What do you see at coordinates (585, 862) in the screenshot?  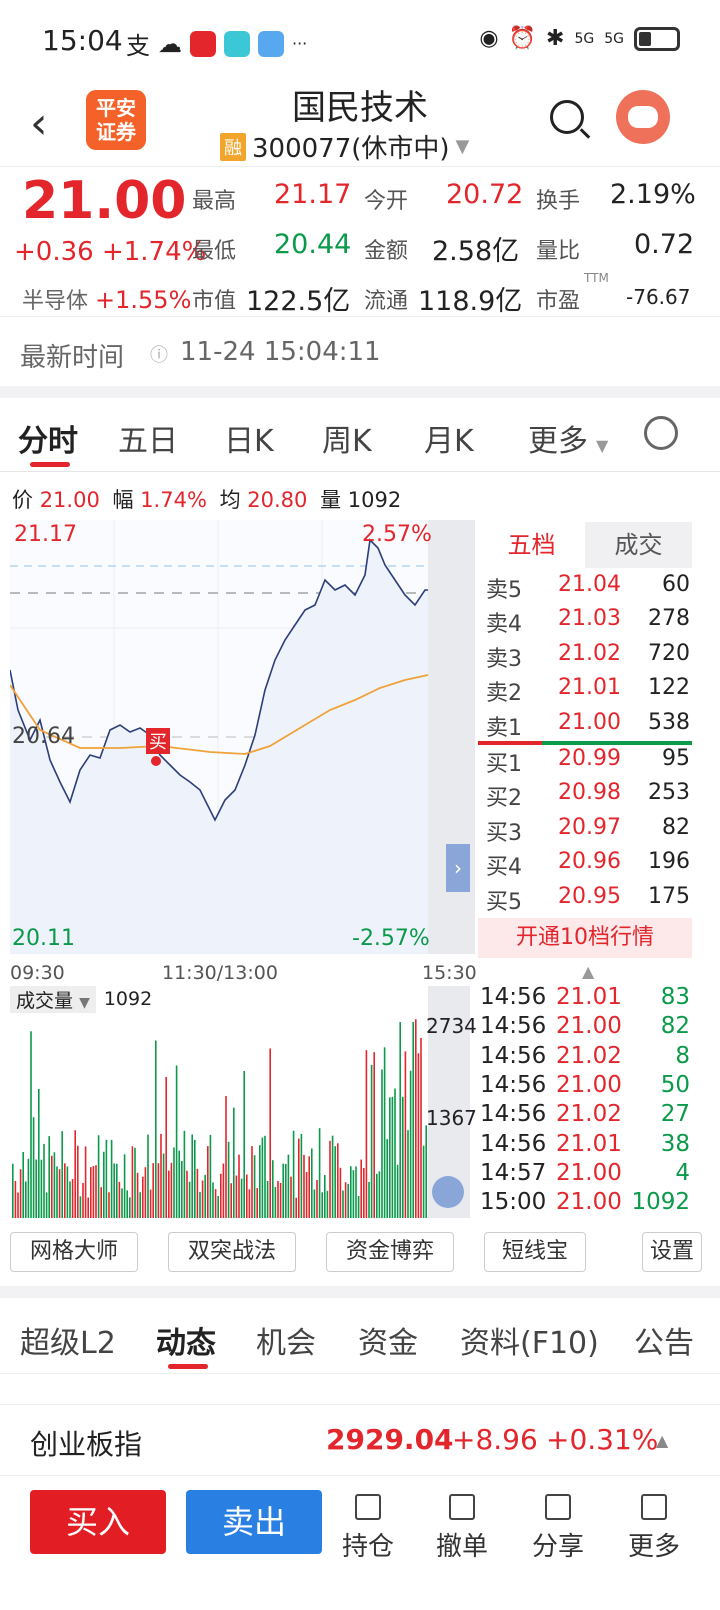 I see `bid-row: 买4 20.96 196` at bounding box center [585, 862].